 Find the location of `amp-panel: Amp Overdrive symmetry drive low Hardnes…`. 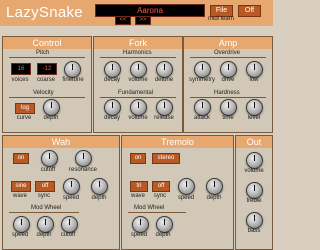

amp-panel: Amp Overdrive symmetry drive low Hardnes… is located at coordinates (228, 84).